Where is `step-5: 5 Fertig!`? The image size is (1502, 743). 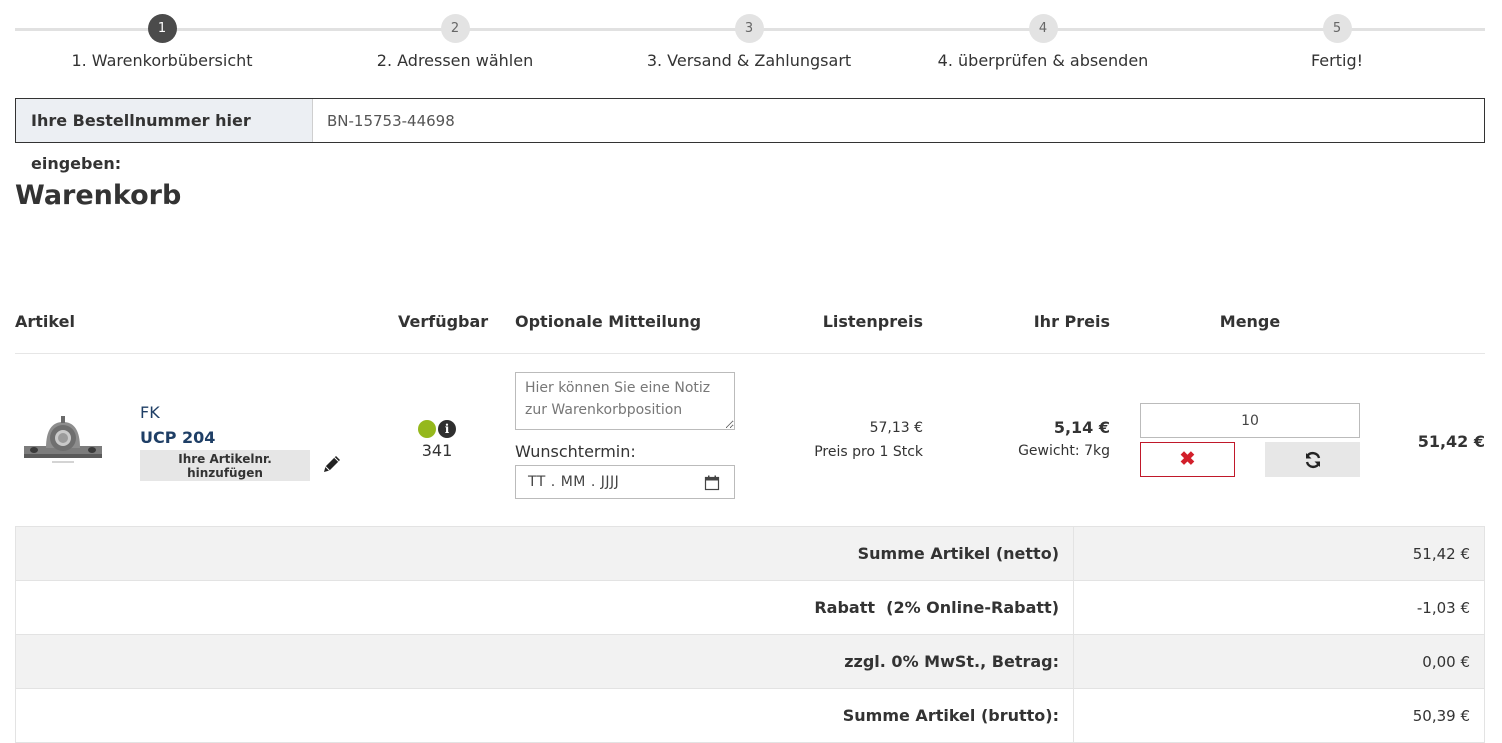 step-5: 5 Fertig! is located at coordinates (1337, 42).